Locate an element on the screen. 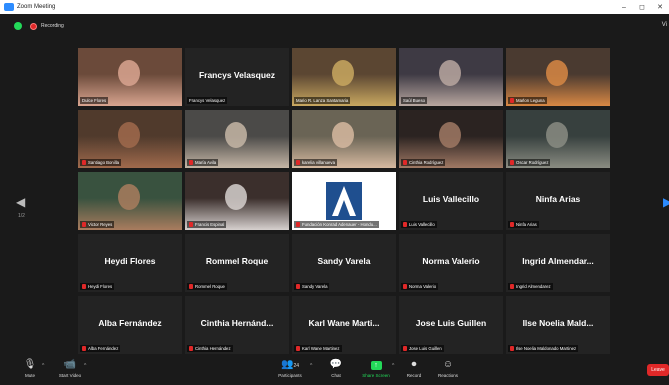  video-options-caret-icon: ^ is located at coordinates (85, 366).